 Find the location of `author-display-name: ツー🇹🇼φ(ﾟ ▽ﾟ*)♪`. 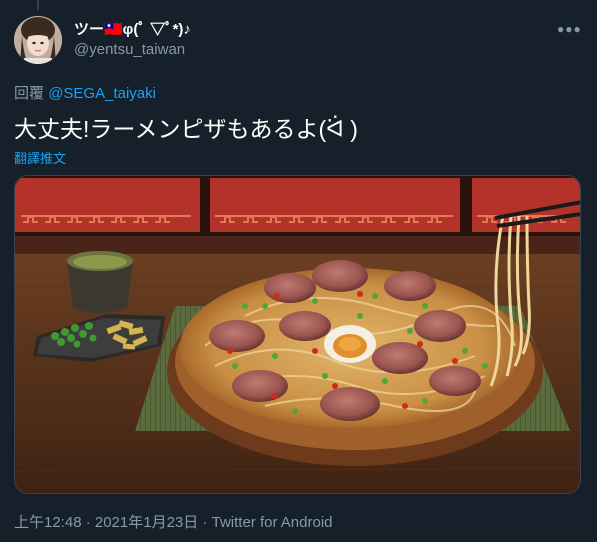

author-display-name: ツー🇹🇼φ(ﾟ ▽ﾟ*)♪ is located at coordinates (132, 30).